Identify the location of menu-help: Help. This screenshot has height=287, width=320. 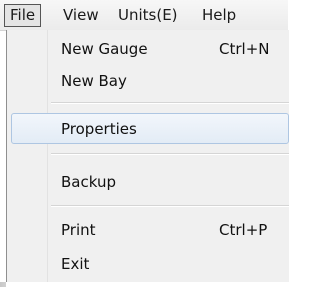
(219, 15).